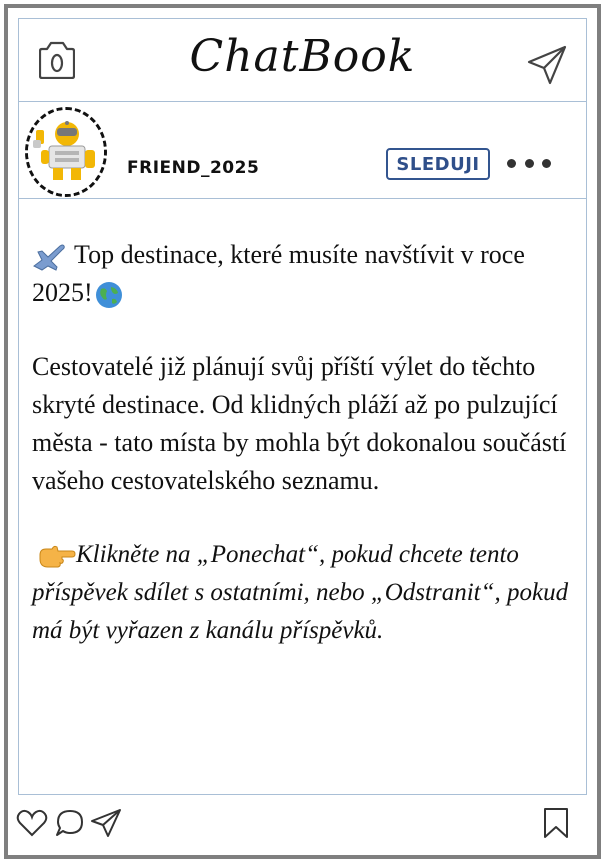 The image size is (603, 861). I want to click on avatar, so click(66, 152).